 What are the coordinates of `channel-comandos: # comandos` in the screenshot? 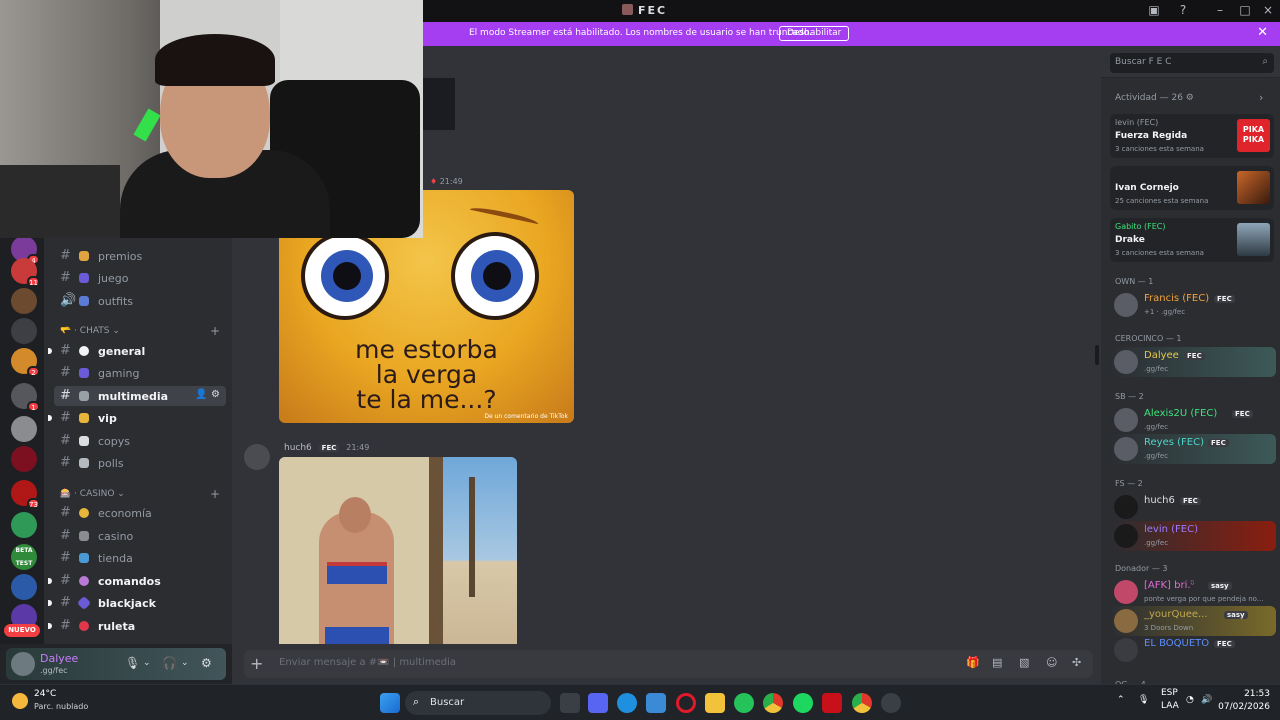 It's located at (140, 581).